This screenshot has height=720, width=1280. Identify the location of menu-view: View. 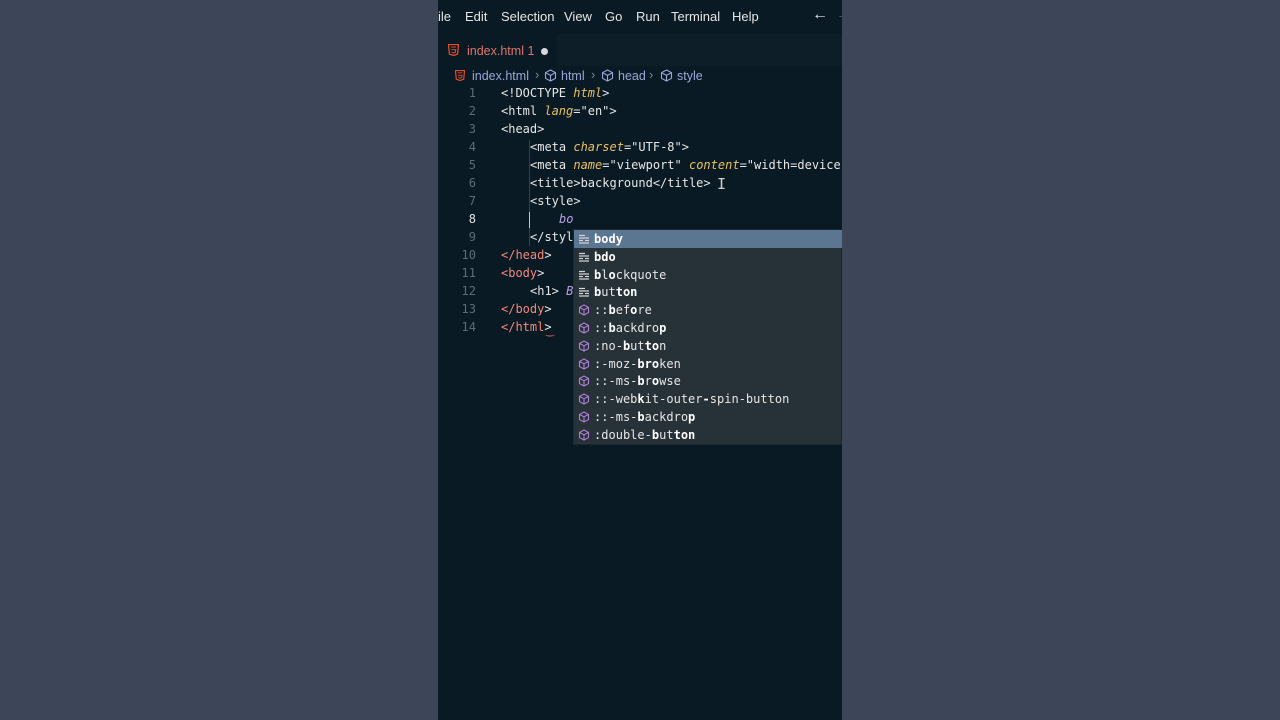
(578, 16).